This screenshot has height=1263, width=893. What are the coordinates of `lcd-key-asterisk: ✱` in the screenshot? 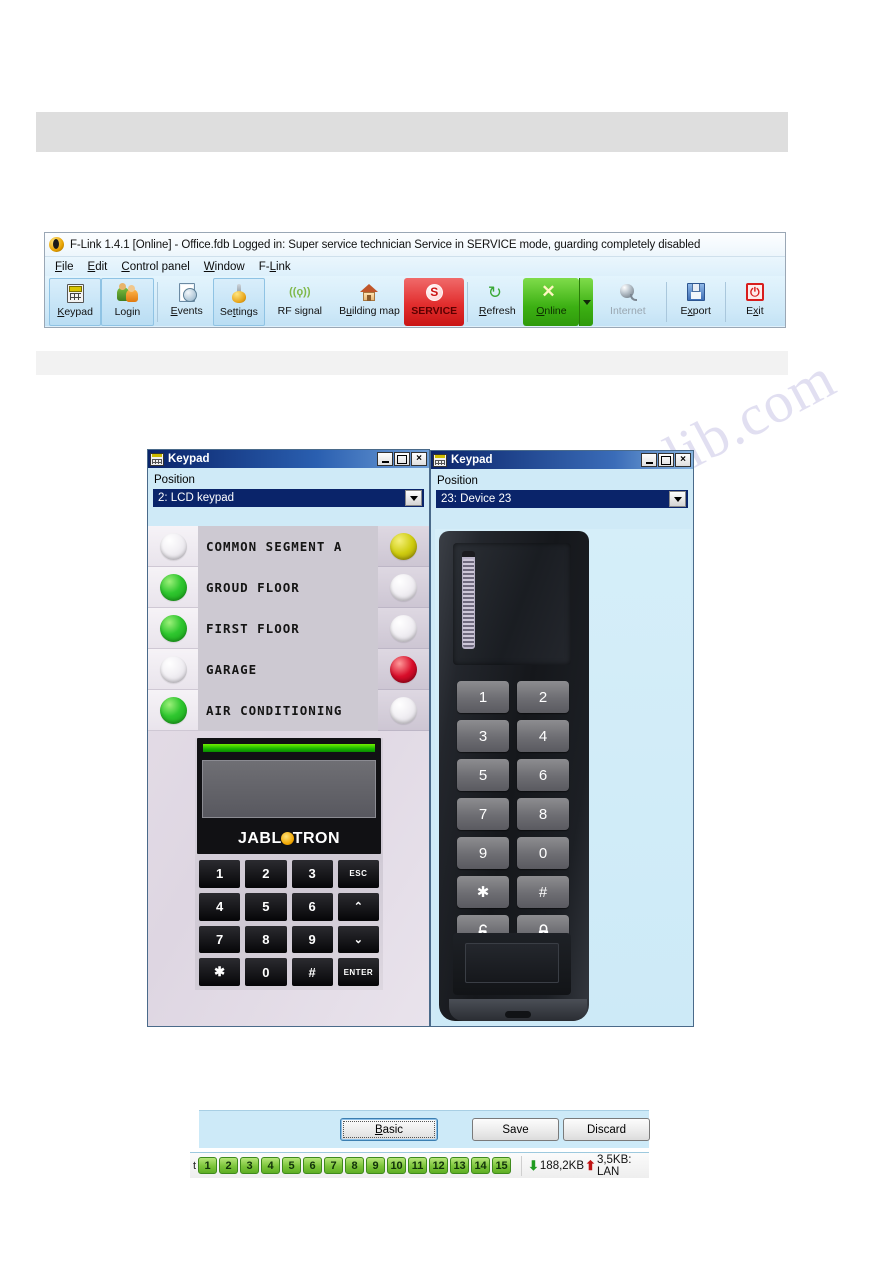 It's located at (220, 972).